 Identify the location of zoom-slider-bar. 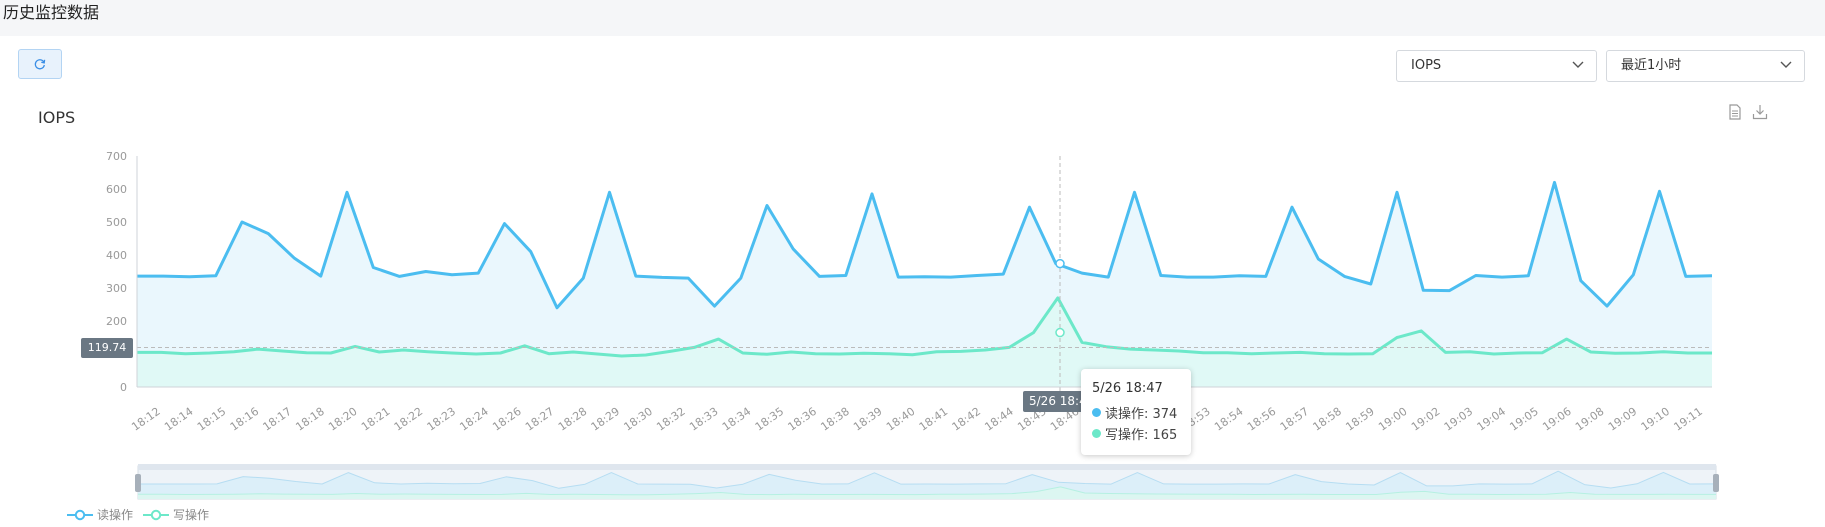
(927, 467).